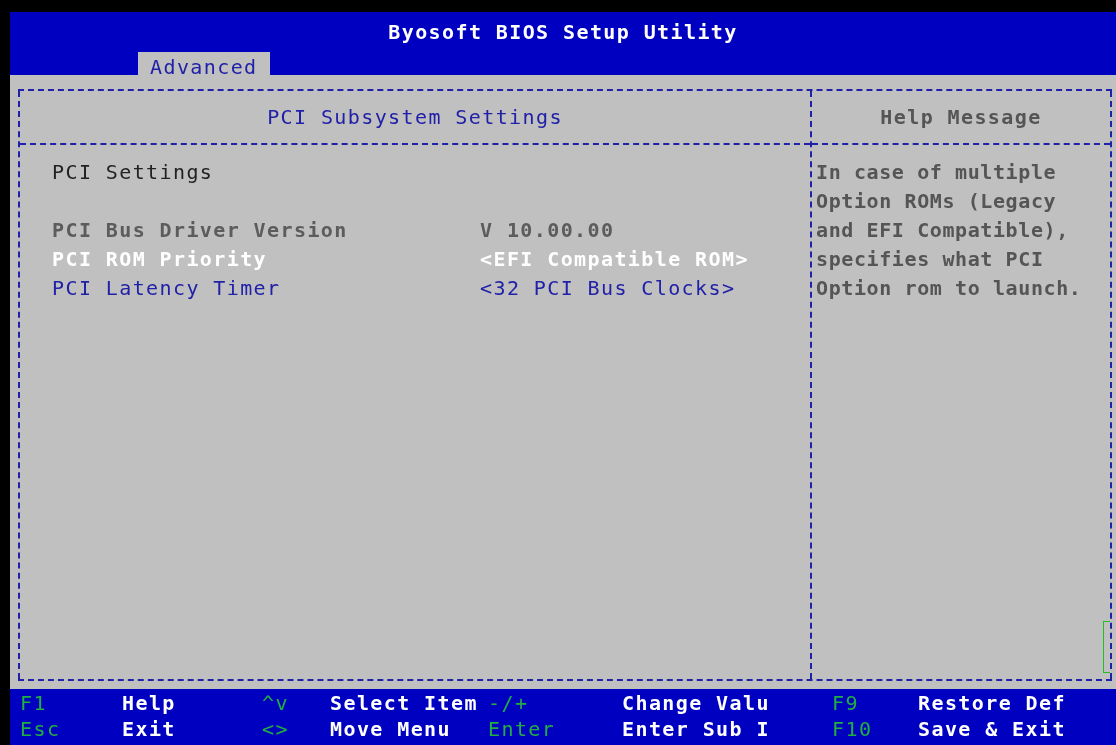 This screenshot has width=1116, height=745. Describe the element at coordinates (846, 704) in the screenshot. I see `key-hint: F9` at that location.